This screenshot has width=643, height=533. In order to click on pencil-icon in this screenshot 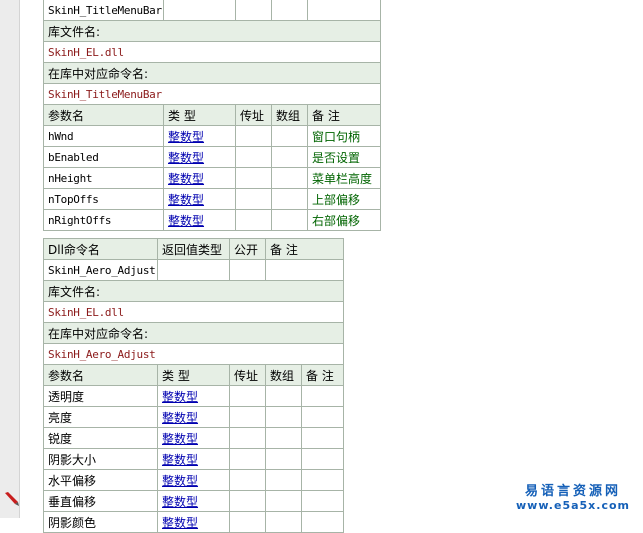, I will do `click(12, 499)`.